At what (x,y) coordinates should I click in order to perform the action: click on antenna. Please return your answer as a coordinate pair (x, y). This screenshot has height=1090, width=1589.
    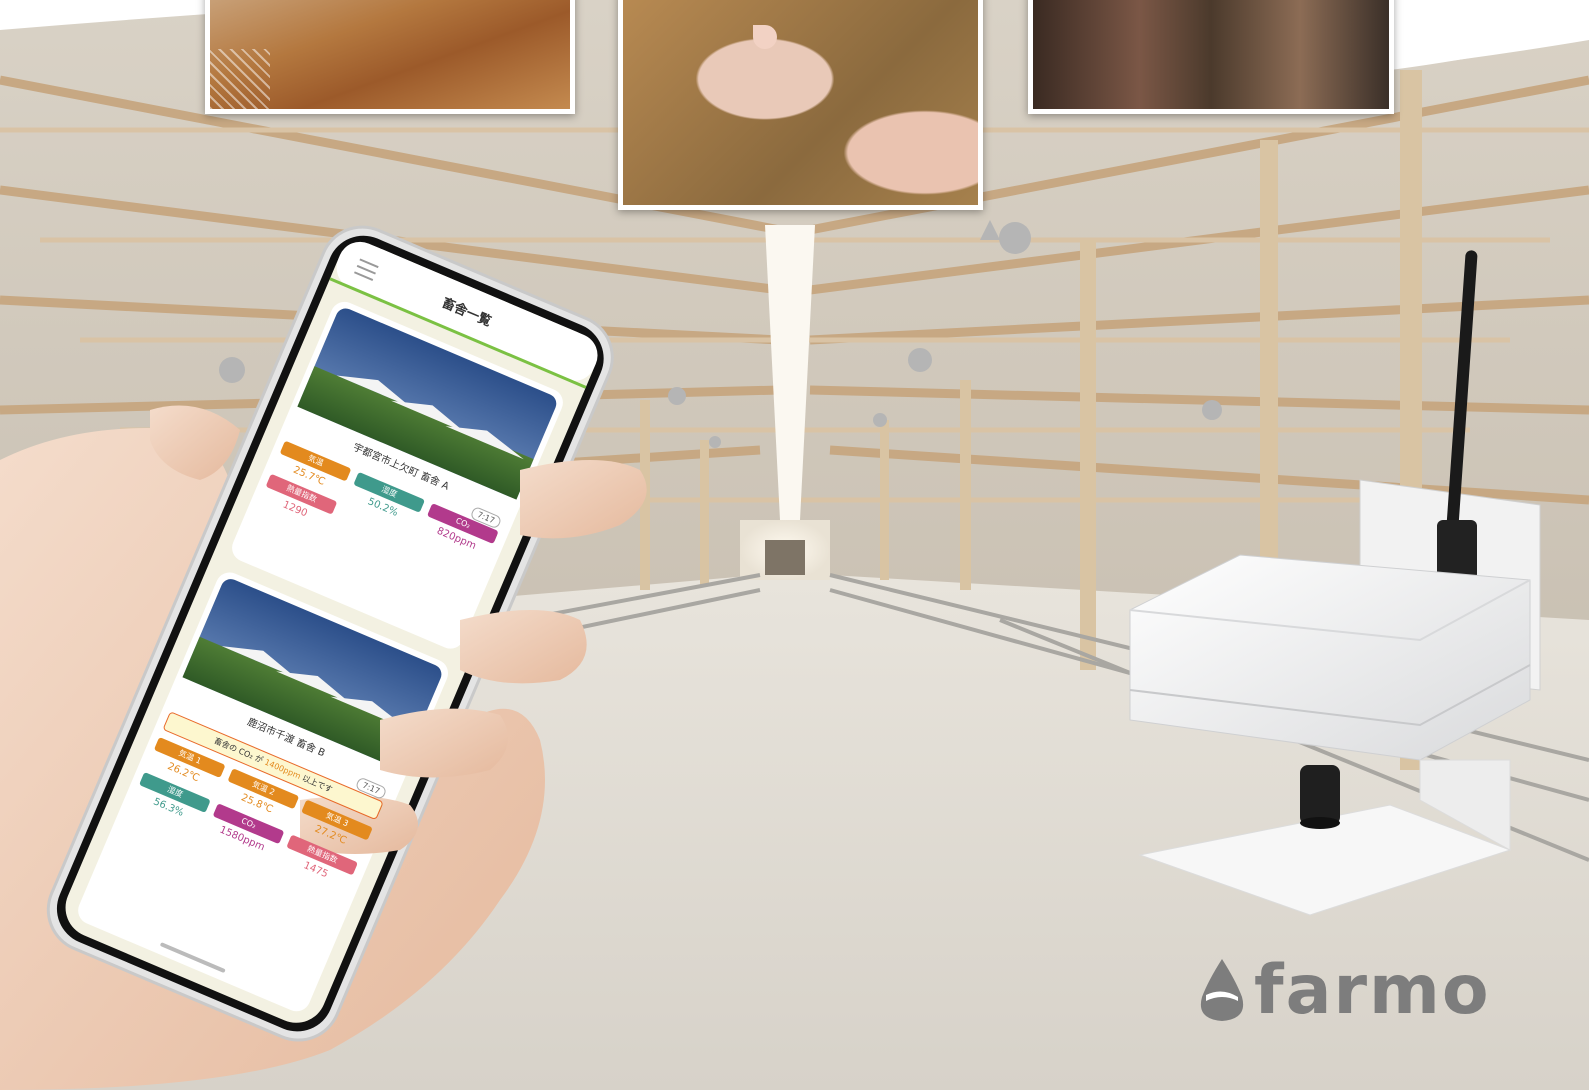
    Looking at the image, I should click on (1462, 390).